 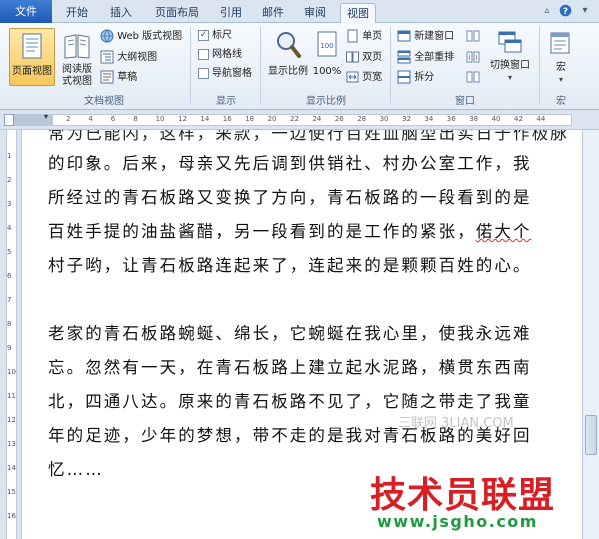 What do you see at coordinates (290, 197) in the screenshot?
I see `doc-line: 所经过的青石板路又变换了方向，青石板路的一段看到的是` at bounding box center [290, 197].